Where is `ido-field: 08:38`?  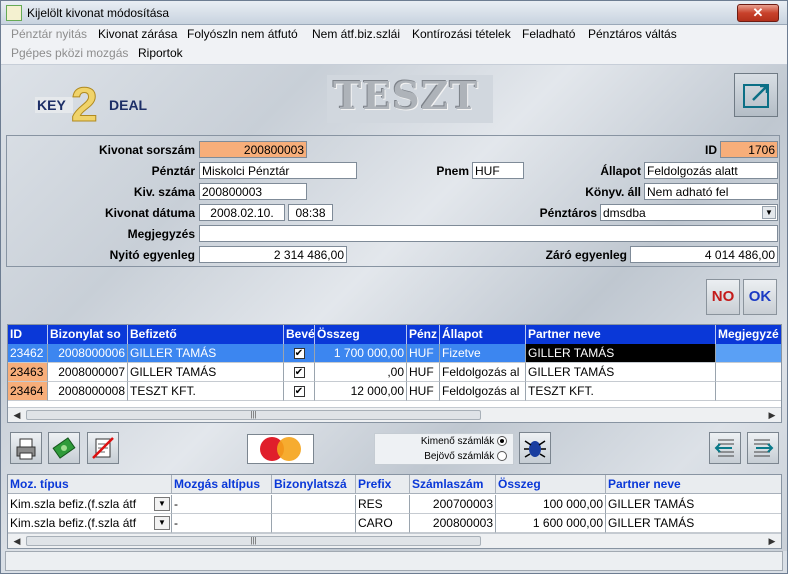
ido-field: 08:38 is located at coordinates (310, 212).